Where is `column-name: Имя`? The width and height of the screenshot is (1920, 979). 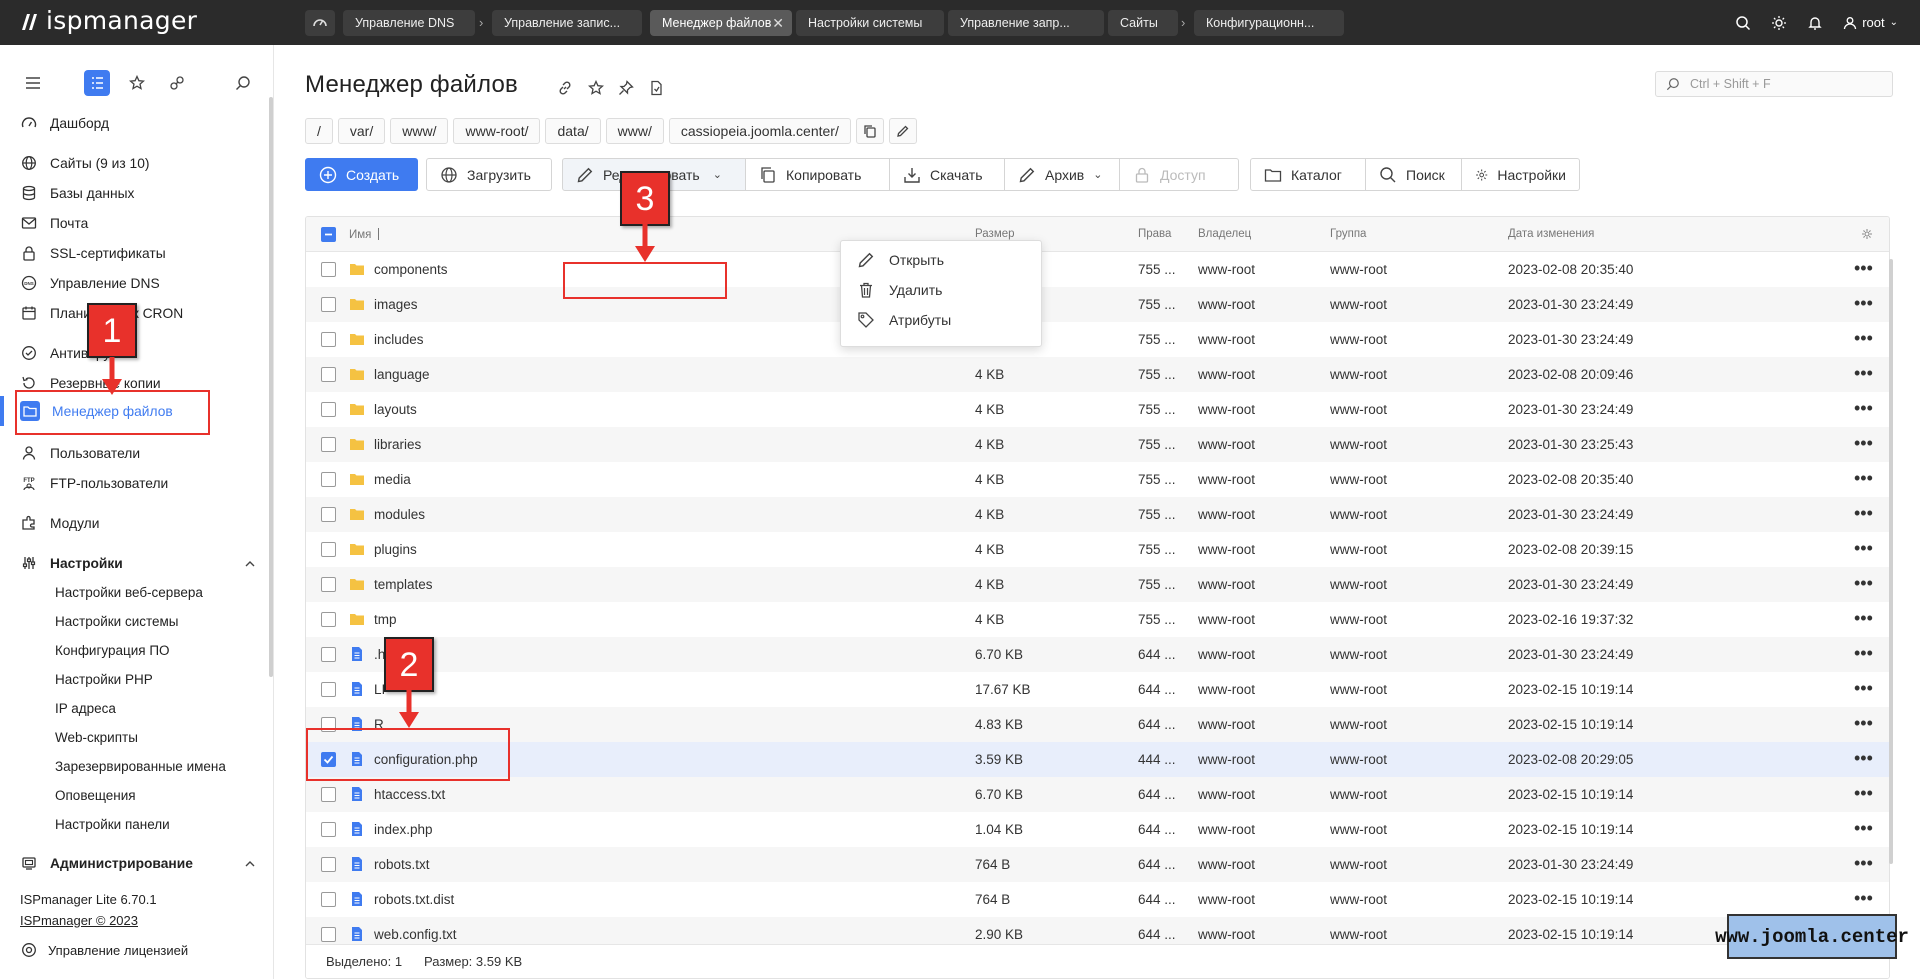 column-name: Имя is located at coordinates (368, 234).